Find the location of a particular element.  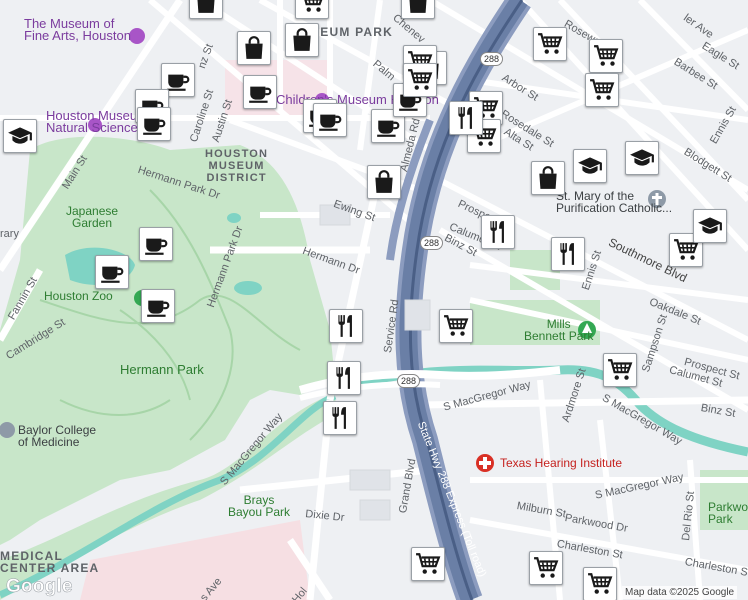

baylor-college-label: Baylor College of Medicine is located at coordinates (57, 436).